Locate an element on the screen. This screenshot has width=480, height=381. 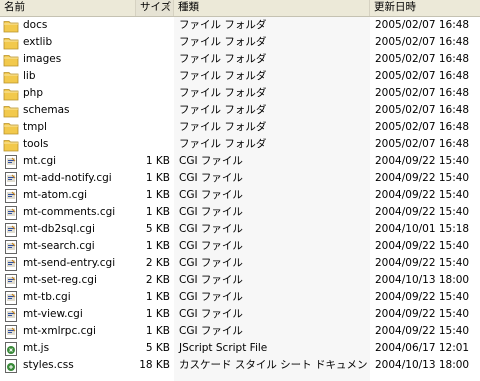
file-name-cell: schemas is located at coordinates (68, 110).